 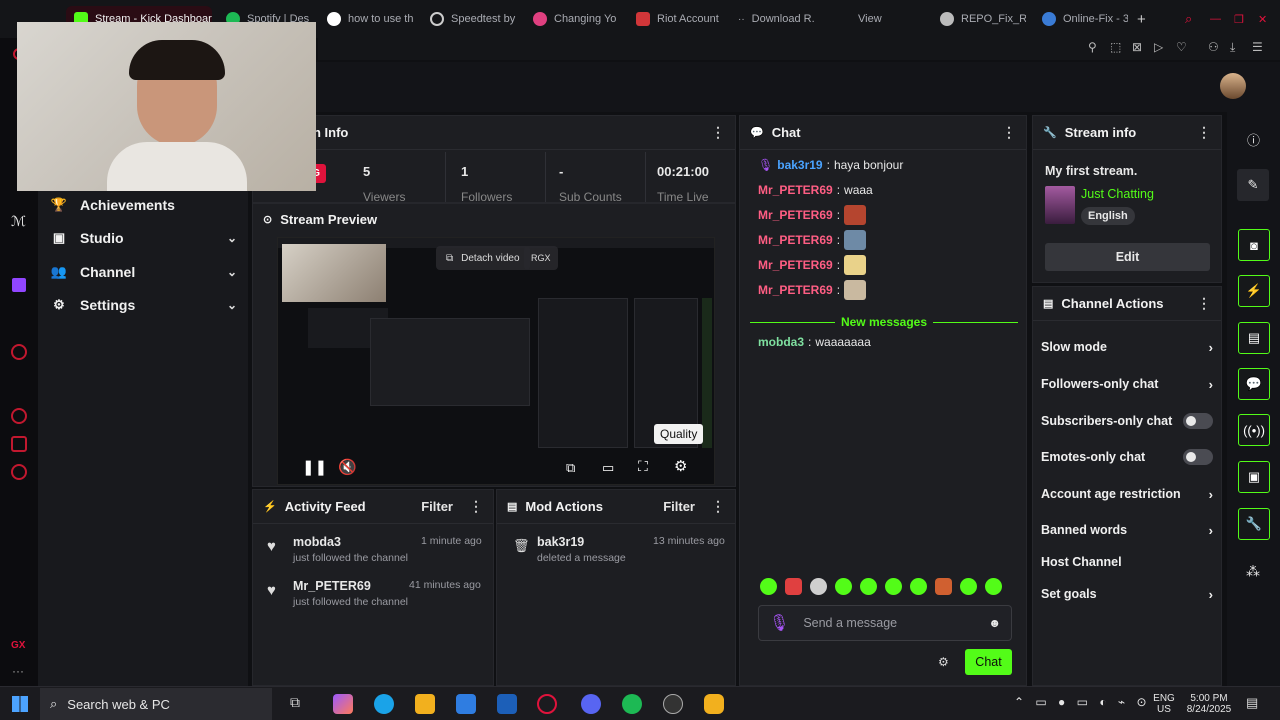 What do you see at coordinates (1137, 47) in the screenshot?
I see `block-icon: ⊠` at bounding box center [1137, 47].